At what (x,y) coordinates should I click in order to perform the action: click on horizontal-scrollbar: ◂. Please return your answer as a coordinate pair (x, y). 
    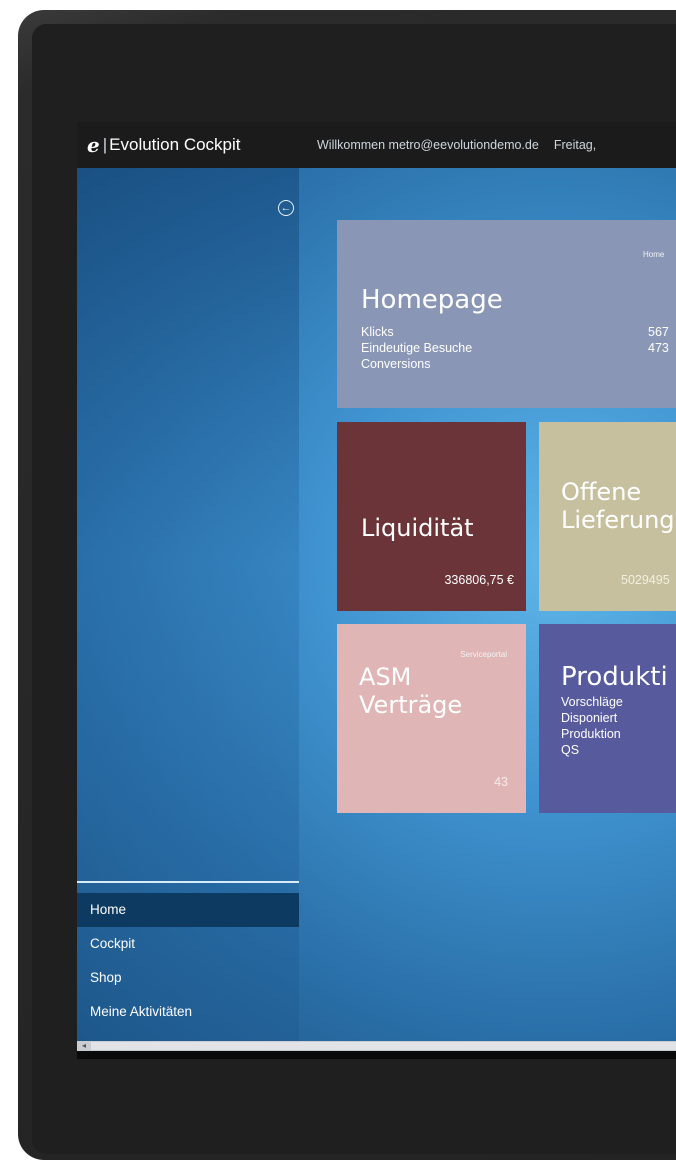
    Looking at the image, I should click on (376, 1046).